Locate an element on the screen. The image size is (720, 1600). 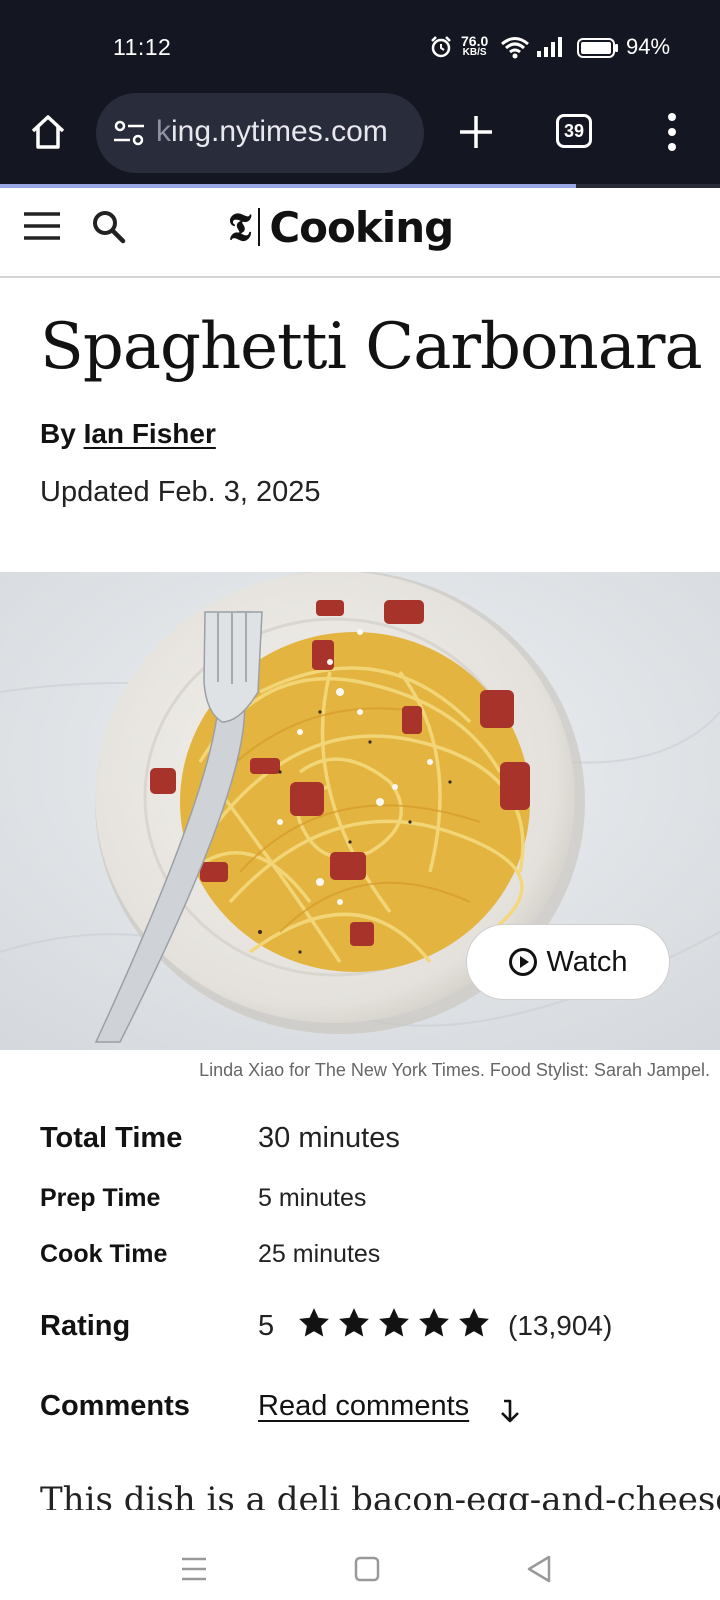
search-icon is located at coordinates (108, 226).